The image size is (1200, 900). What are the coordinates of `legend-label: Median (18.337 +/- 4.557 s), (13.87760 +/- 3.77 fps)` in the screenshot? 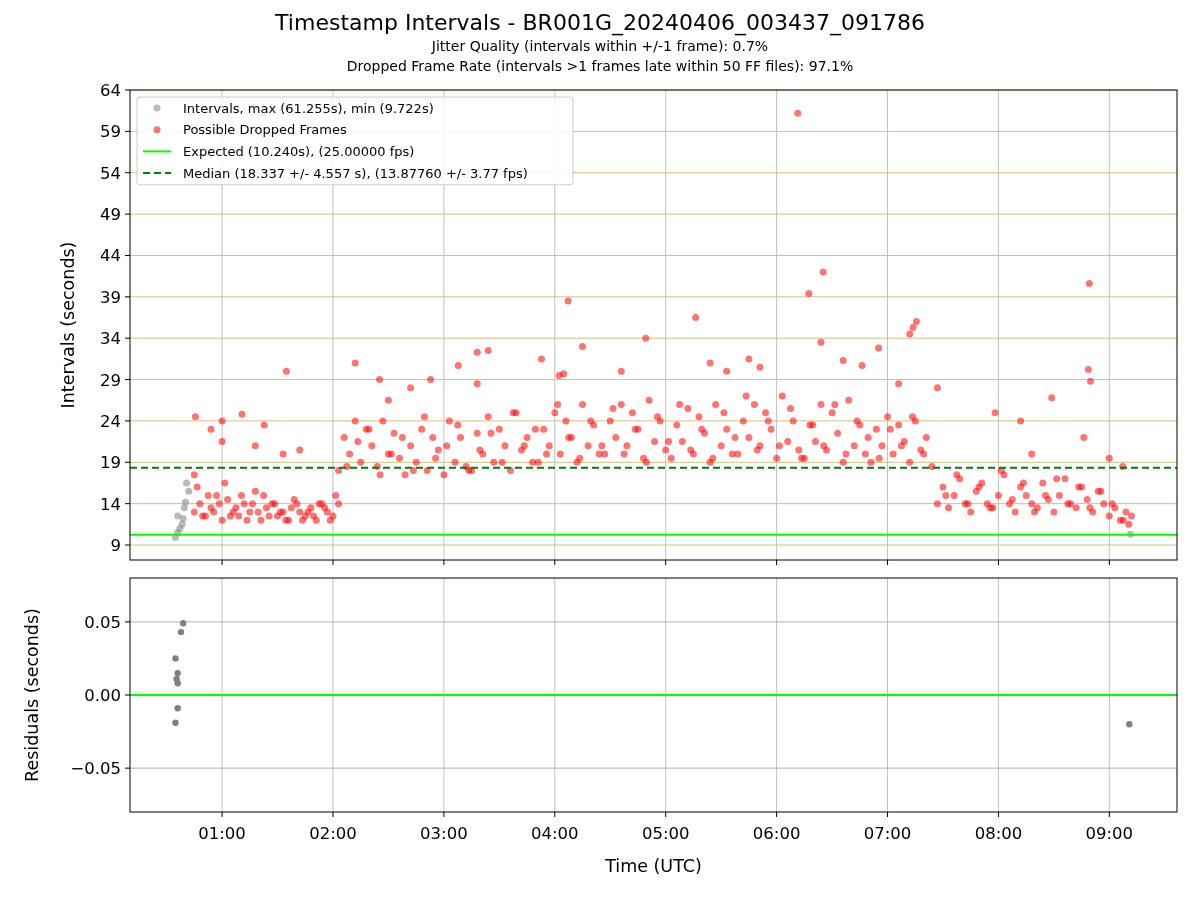 It's located at (355, 173).